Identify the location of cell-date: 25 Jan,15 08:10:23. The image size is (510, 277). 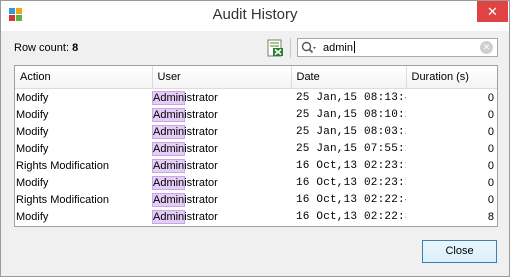
(351, 114).